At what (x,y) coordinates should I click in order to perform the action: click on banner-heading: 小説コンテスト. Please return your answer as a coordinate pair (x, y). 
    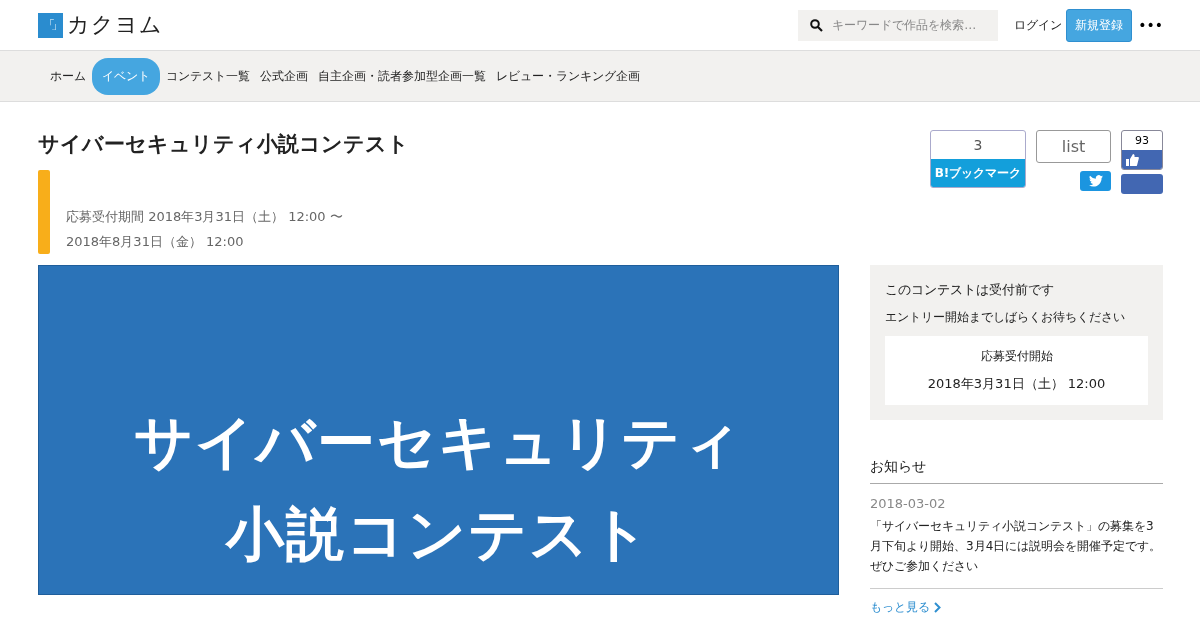
    Looking at the image, I should click on (438, 534).